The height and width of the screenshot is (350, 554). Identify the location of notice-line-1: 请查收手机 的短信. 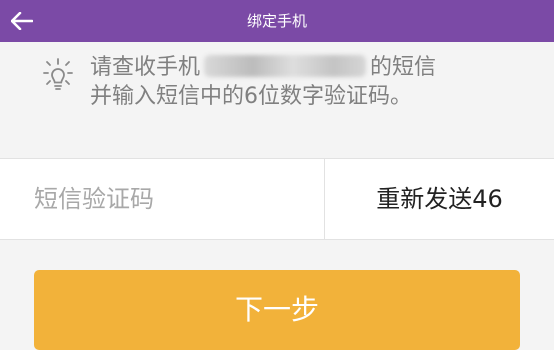
(263, 65).